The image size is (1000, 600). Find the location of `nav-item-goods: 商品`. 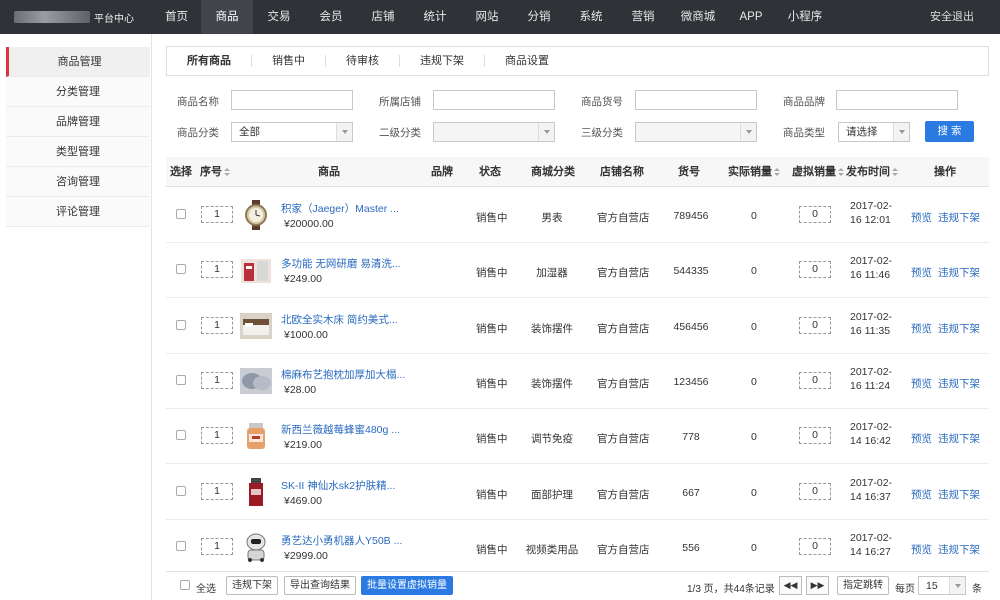

nav-item-goods: 商品 is located at coordinates (227, 17).